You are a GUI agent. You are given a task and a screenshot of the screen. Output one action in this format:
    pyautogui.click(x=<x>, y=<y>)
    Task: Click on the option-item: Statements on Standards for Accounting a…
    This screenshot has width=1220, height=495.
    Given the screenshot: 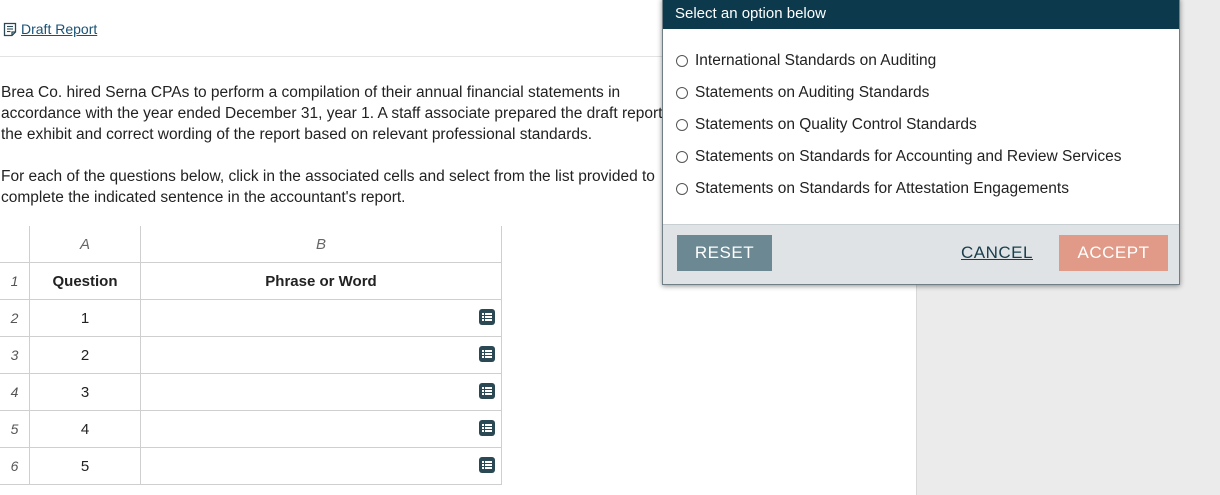 What is the action you would take?
    pyautogui.click(x=921, y=157)
    